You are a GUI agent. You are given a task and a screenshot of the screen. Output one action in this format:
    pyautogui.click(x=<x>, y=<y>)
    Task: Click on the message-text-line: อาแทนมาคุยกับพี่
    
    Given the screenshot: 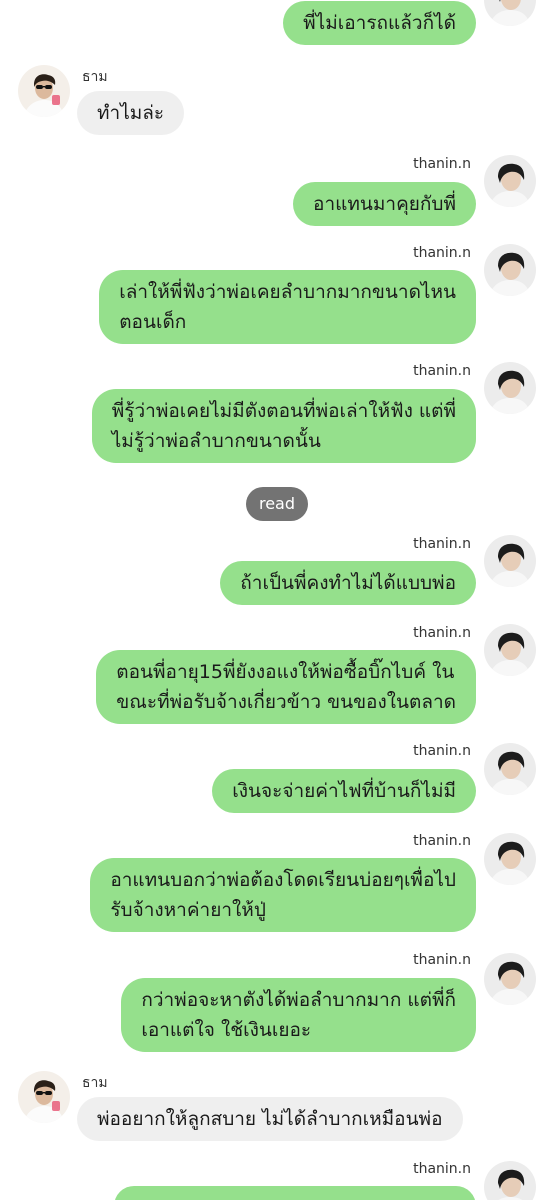 What is the action you would take?
    pyautogui.click(x=384, y=204)
    